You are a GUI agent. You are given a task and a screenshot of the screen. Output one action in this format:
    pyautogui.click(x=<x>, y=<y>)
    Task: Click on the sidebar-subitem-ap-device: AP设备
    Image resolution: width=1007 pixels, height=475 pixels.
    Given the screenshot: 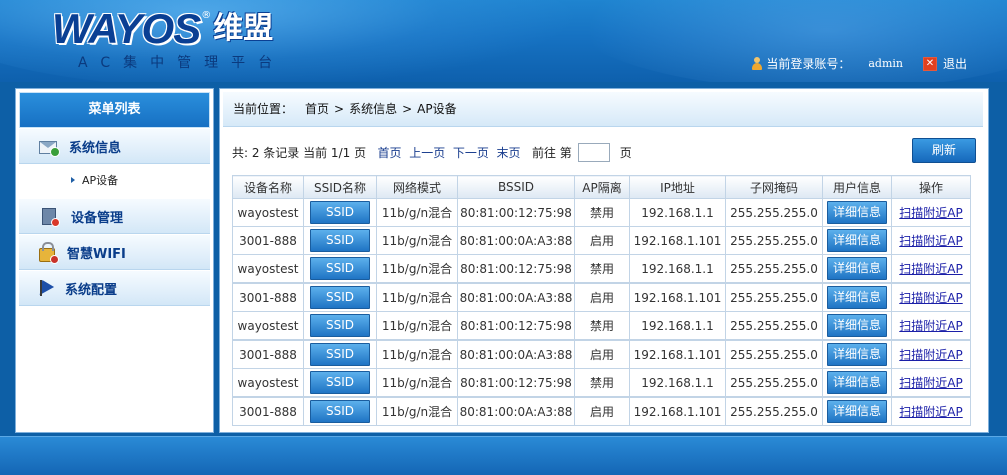 What is the action you would take?
    pyautogui.click(x=114, y=181)
    